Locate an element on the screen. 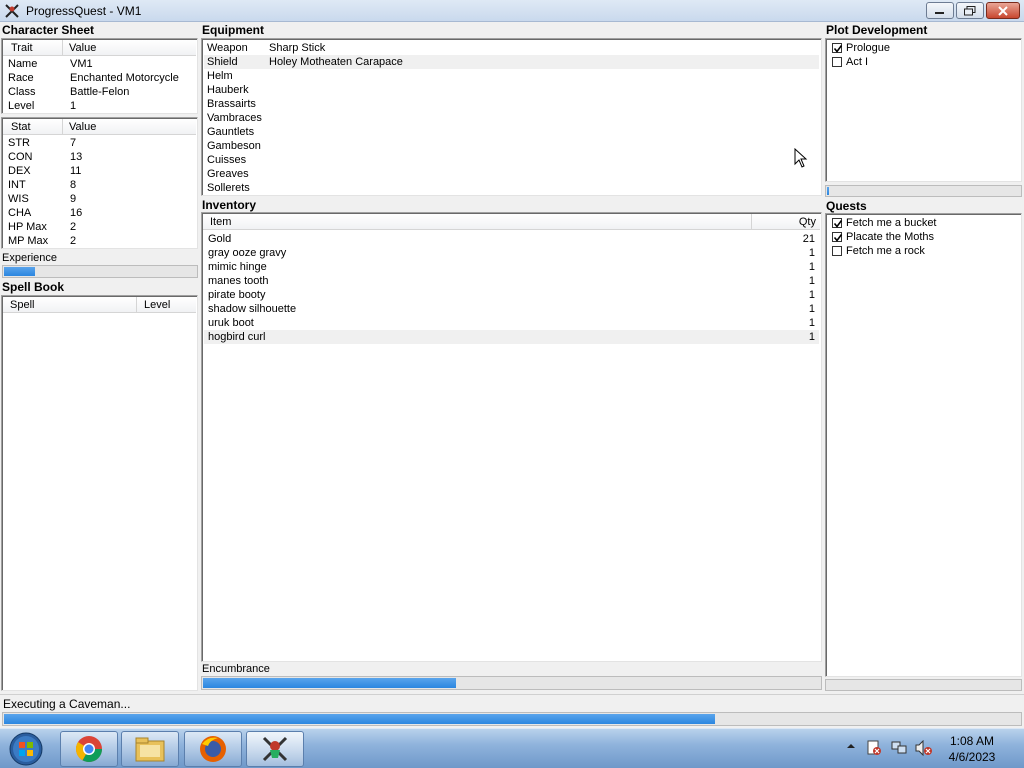 This screenshot has width=1024, height=768. plot-progress-bar is located at coordinates (923, 191).